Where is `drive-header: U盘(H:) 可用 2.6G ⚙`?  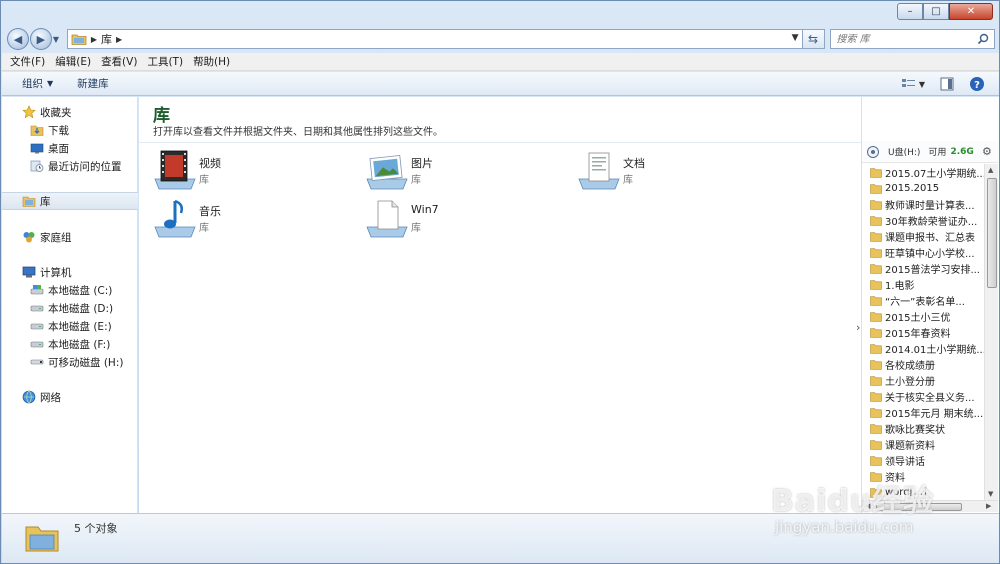
drive-header: U盘(H:) 可用 2.6G ⚙ is located at coordinates (930, 152).